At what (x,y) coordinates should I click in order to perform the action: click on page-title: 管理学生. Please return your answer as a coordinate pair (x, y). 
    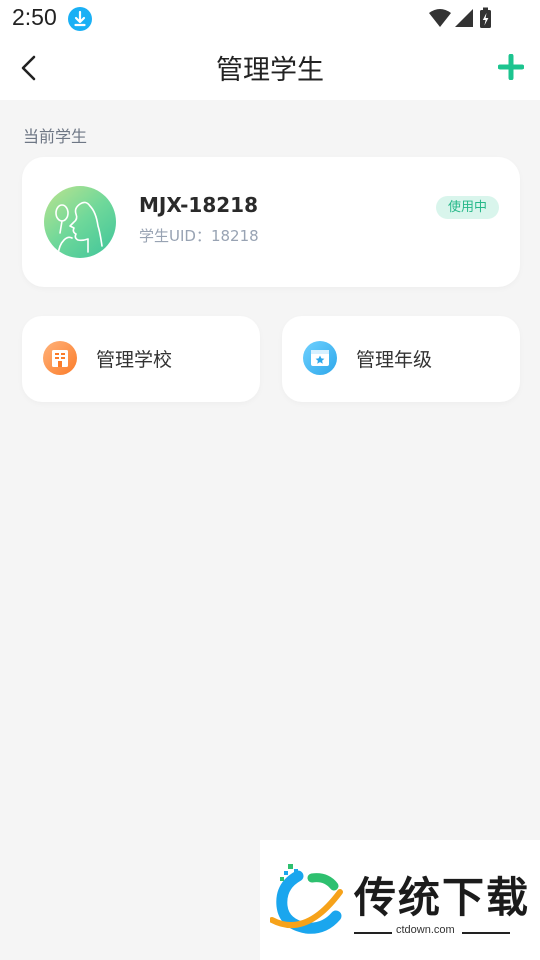
    Looking at the image, I should click on (270, 70).